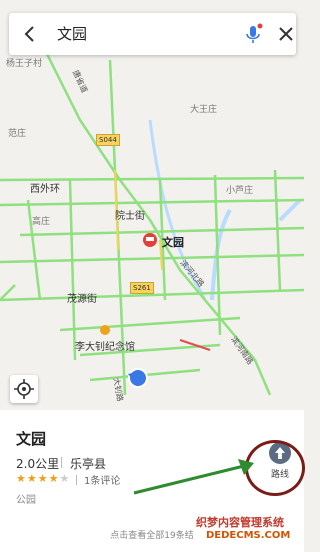  What do you see at coordinates (31, 439) in the screenshot?
I see `place-name: 文园` at bounding box center [31, 439].